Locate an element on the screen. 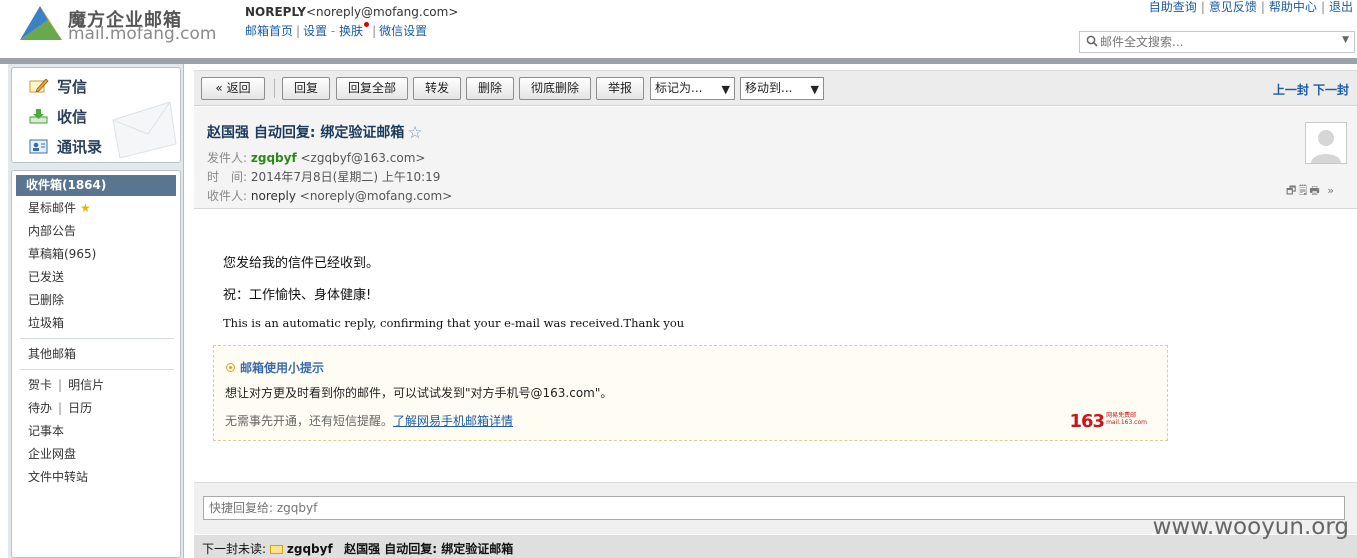 The height and width of the screenshot is (558, 1357). contacts-label: 通讯录 is located at coordinates (80, 147).